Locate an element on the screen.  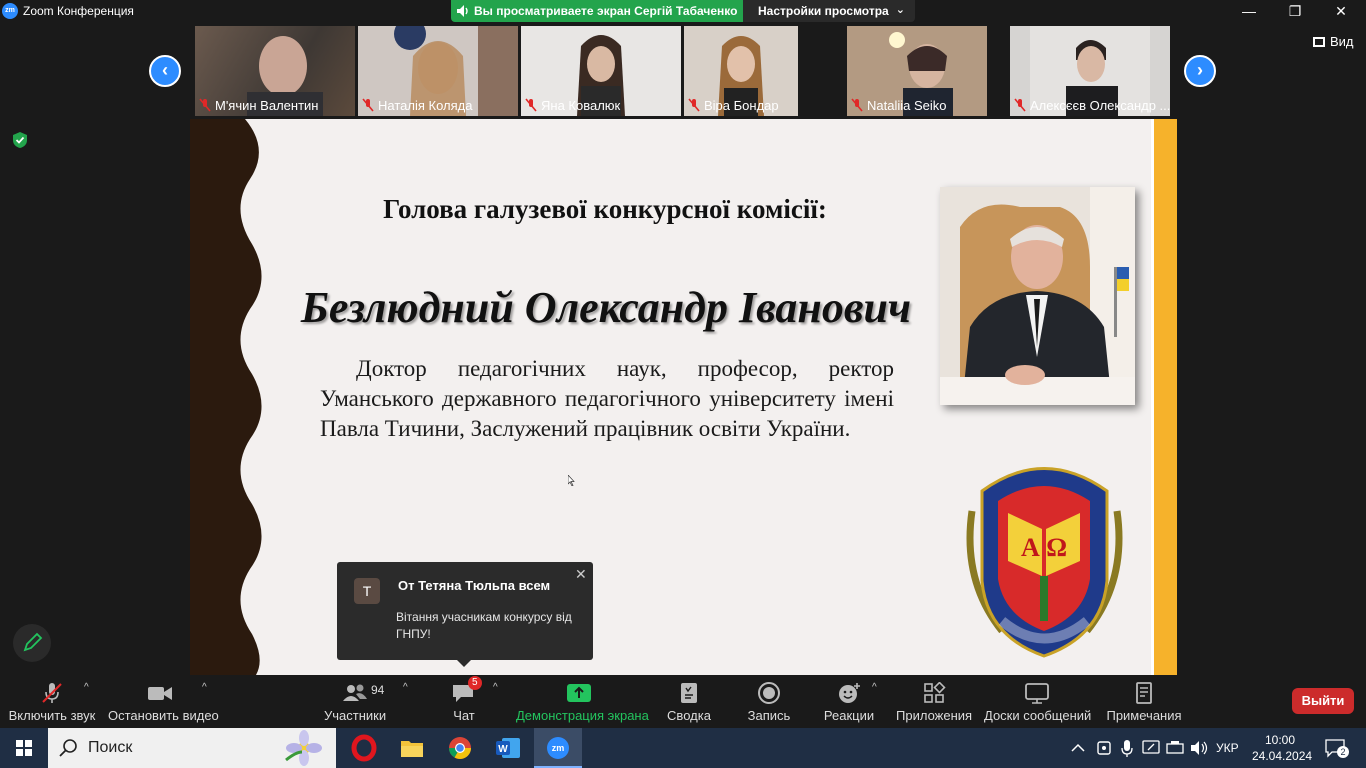
reactions-label: Реакции is located at coordinates (849, 715).